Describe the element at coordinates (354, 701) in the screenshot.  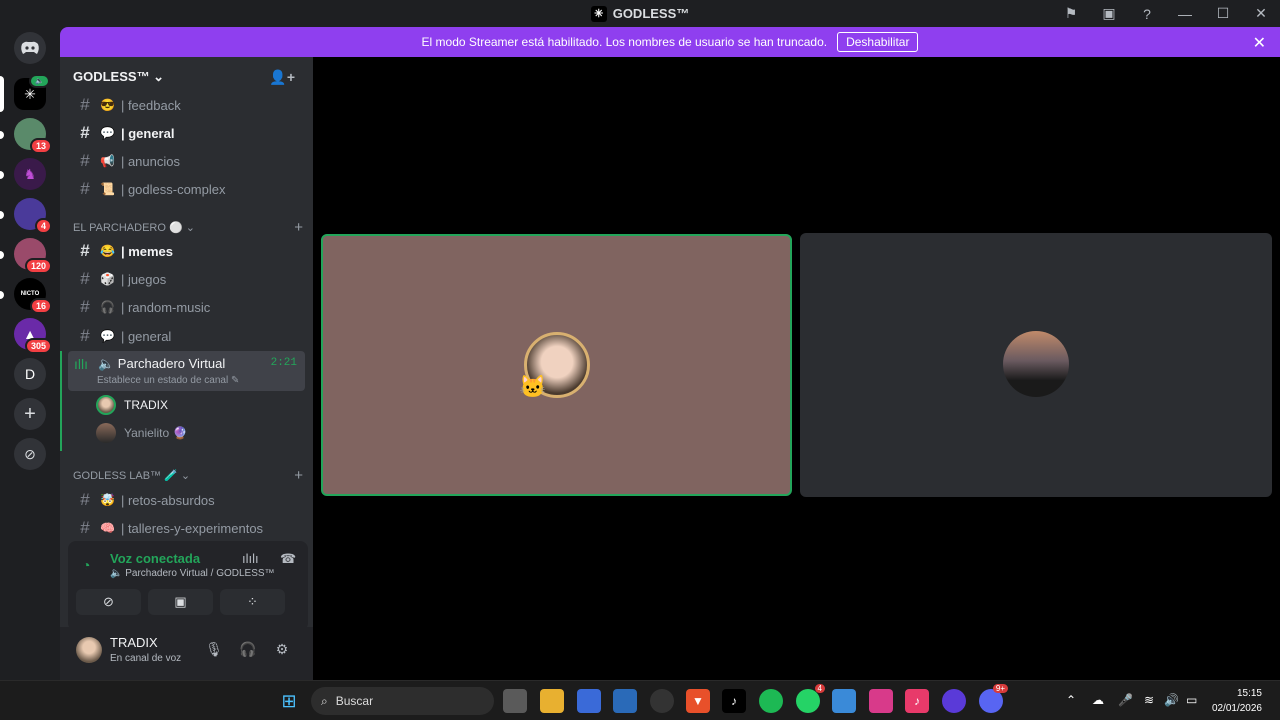
I see `search-label: Buscar` at that location.